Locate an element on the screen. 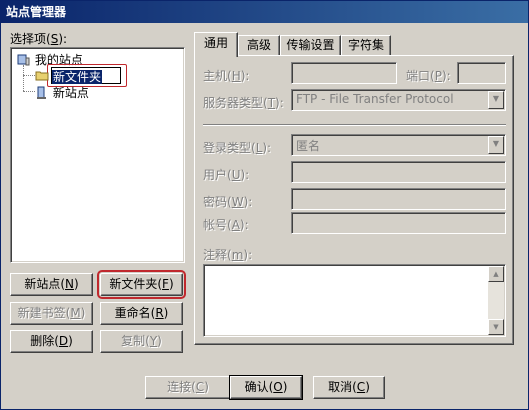 The width and height of the screenshot is (529, 410). comments-textarea: ▲ ▼ is located at coordinates (354, 300).